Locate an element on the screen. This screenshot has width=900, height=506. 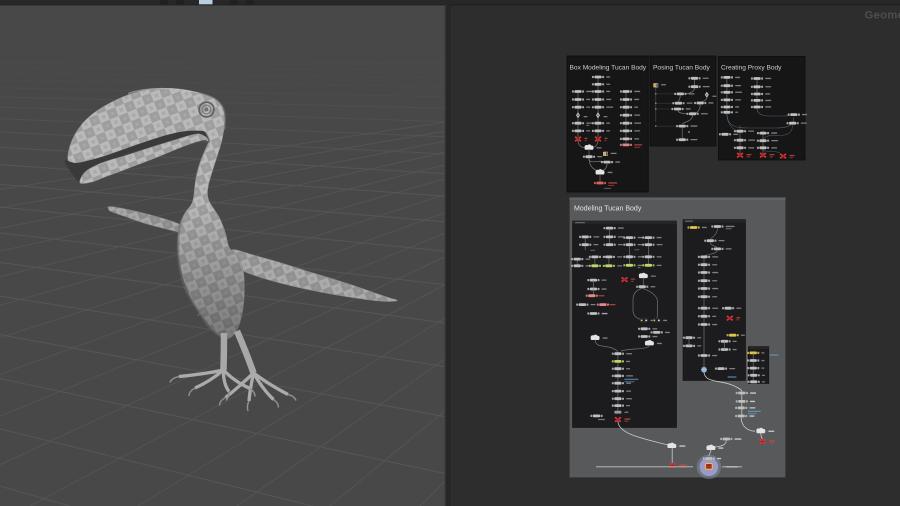
svg-text: Creating Proxy Body is located at coordinates (751, 68).